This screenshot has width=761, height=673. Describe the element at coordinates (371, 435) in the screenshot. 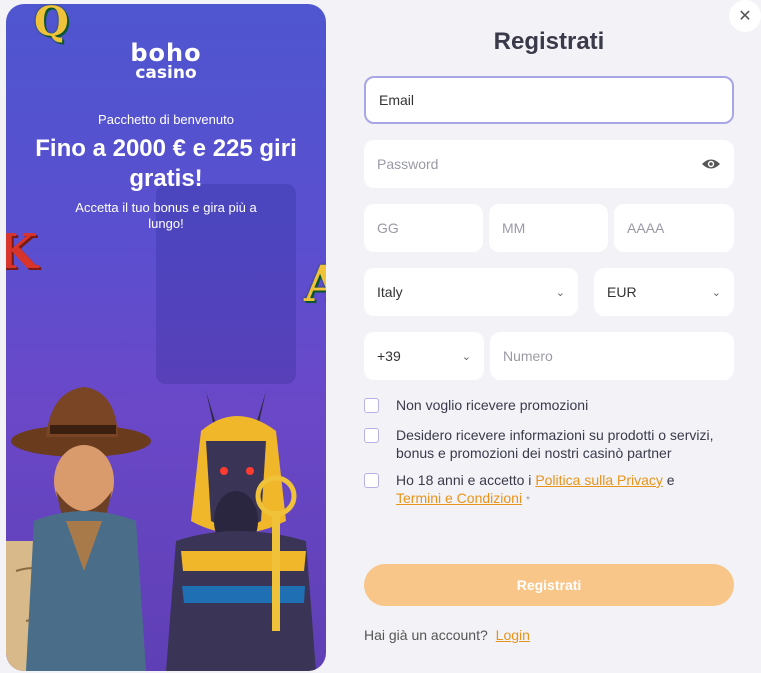

I see `partner-checkbox` at that location.